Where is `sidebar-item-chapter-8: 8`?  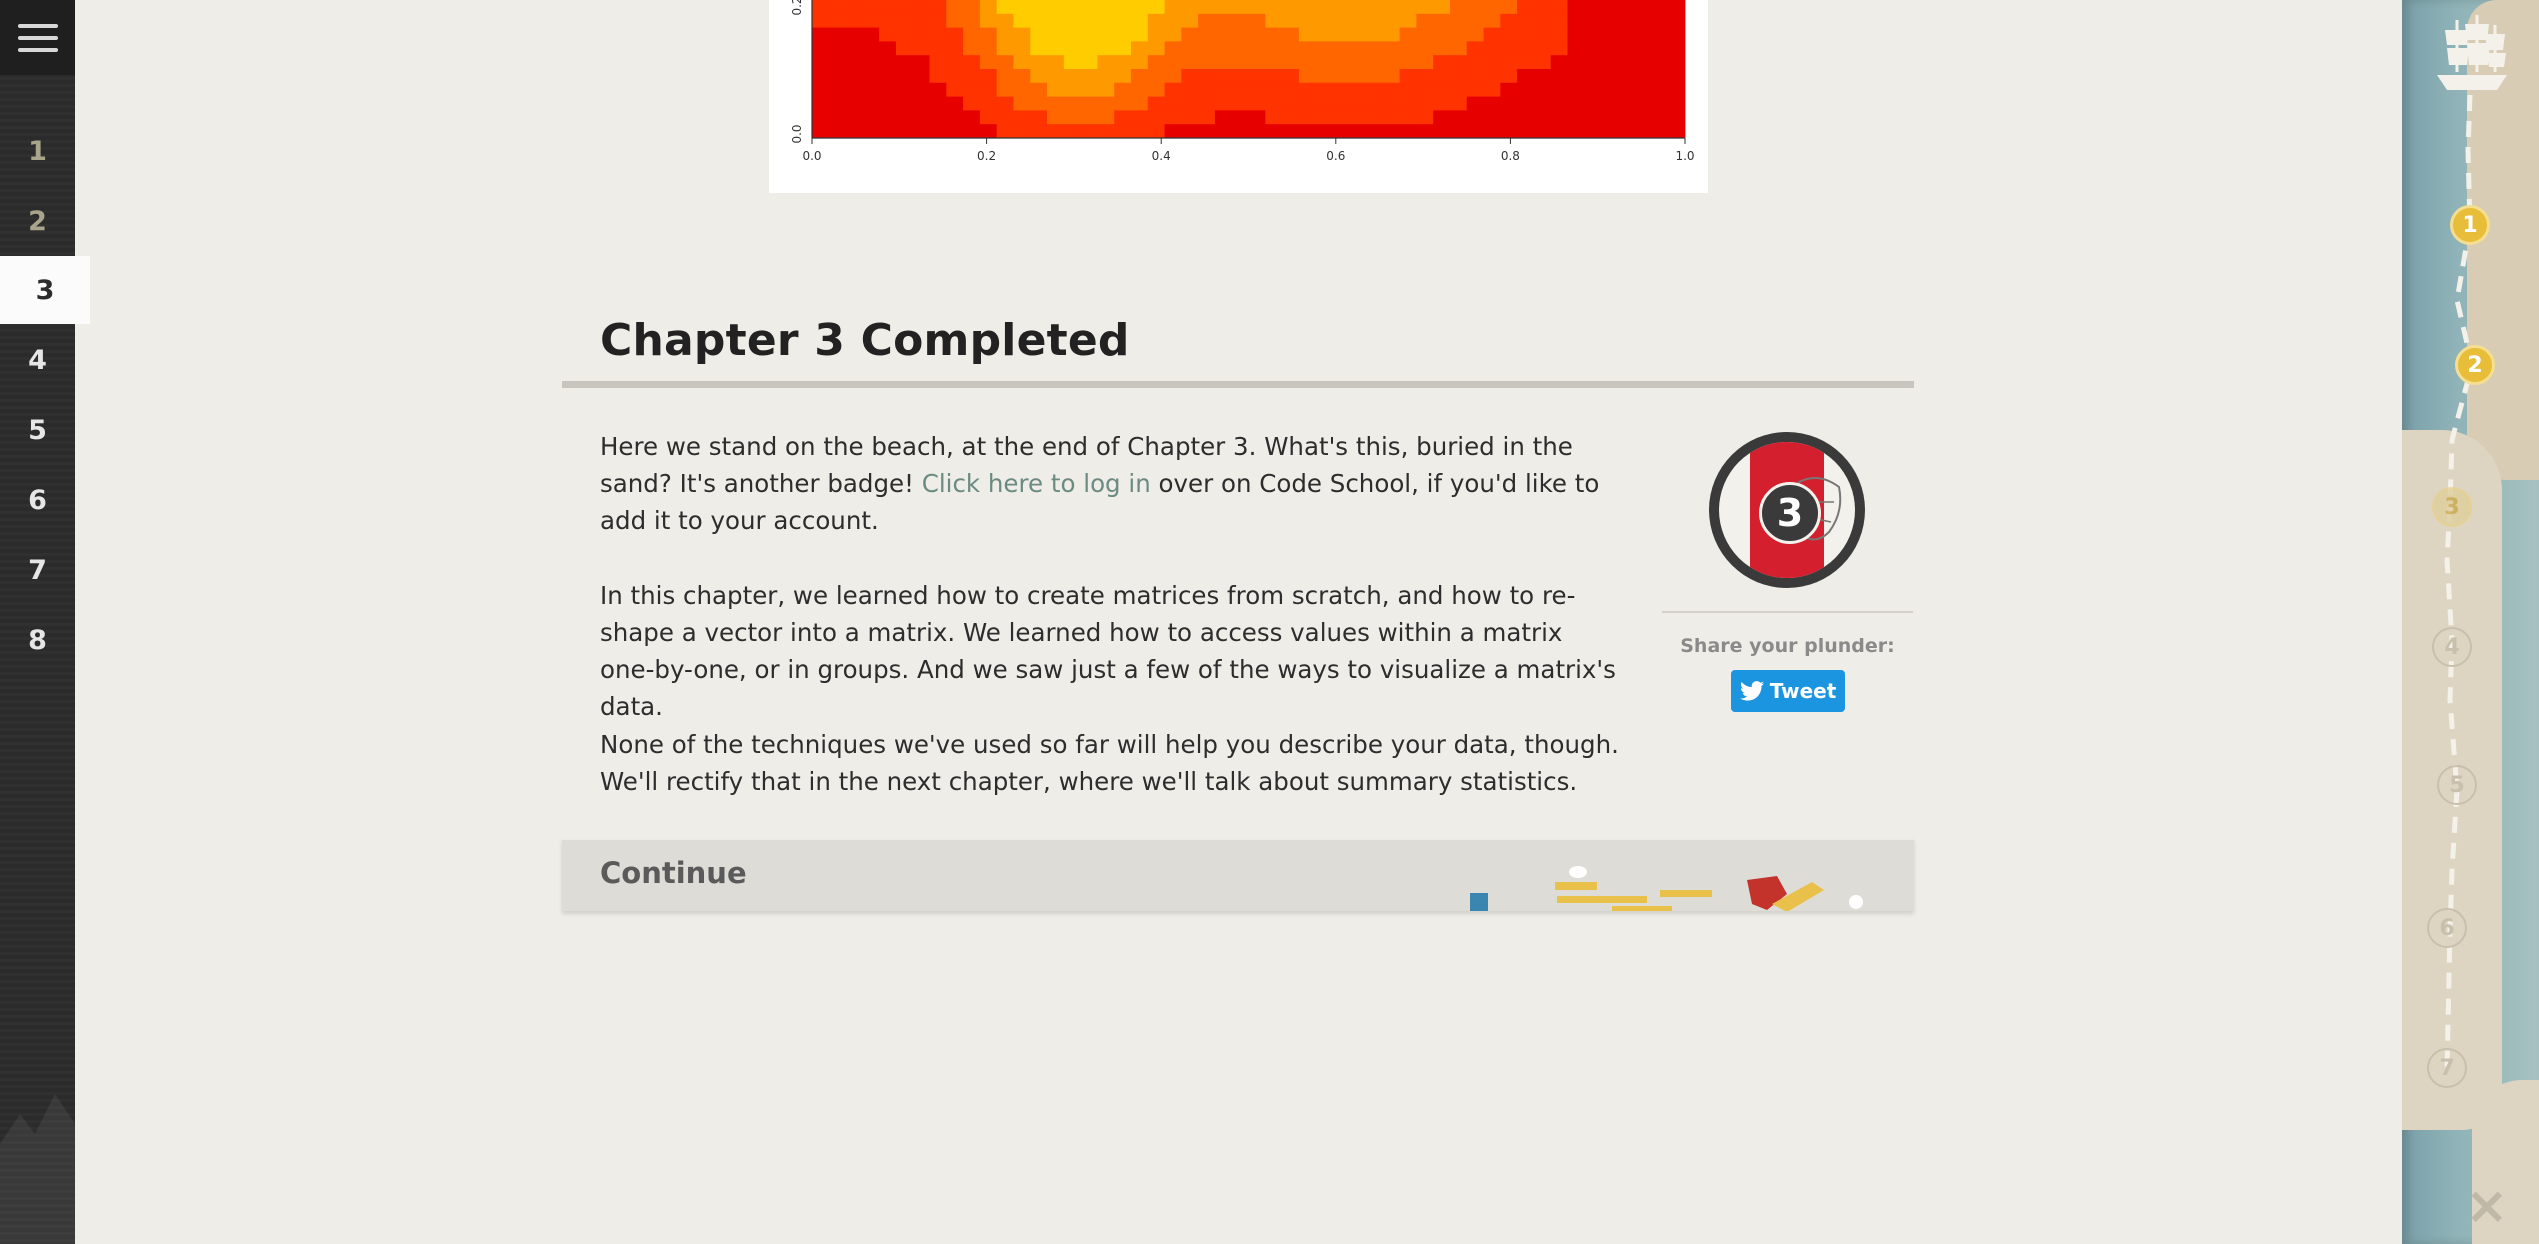 sidebar-item-chapter-8: 8 is located at coordinates (37, 640).